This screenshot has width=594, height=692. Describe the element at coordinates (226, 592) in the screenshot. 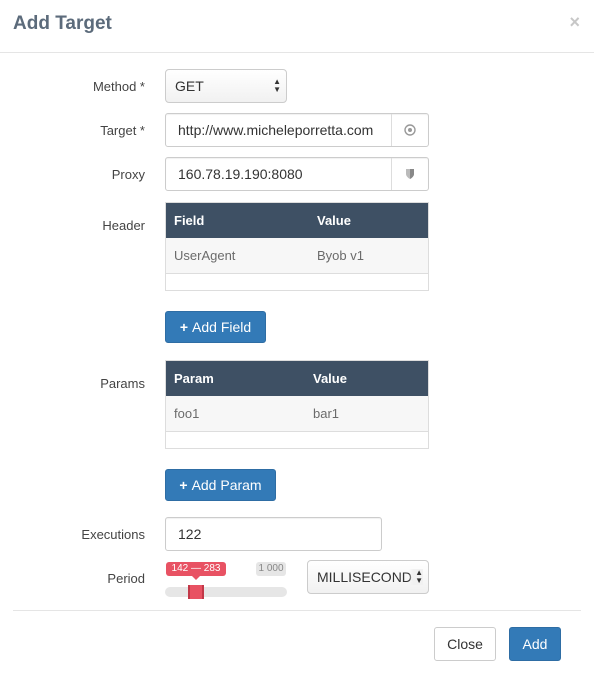

I see `period-slider-track` at that location.